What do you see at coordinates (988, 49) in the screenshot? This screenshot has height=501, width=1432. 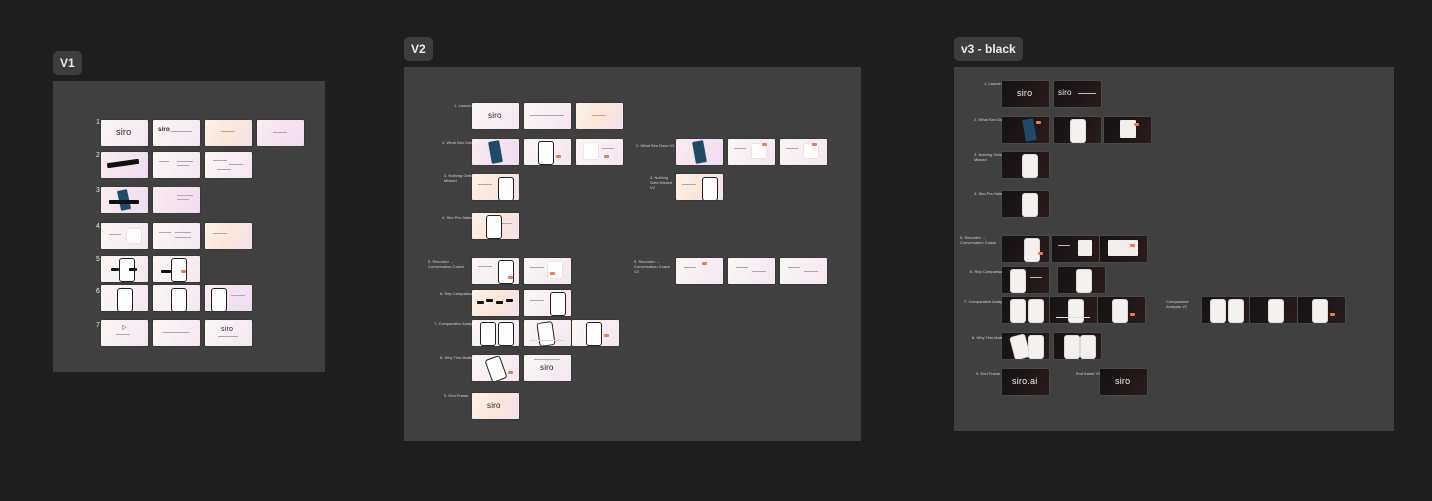 I see `frame-label-v3: v3 - black` at bounding box center [988, 49].